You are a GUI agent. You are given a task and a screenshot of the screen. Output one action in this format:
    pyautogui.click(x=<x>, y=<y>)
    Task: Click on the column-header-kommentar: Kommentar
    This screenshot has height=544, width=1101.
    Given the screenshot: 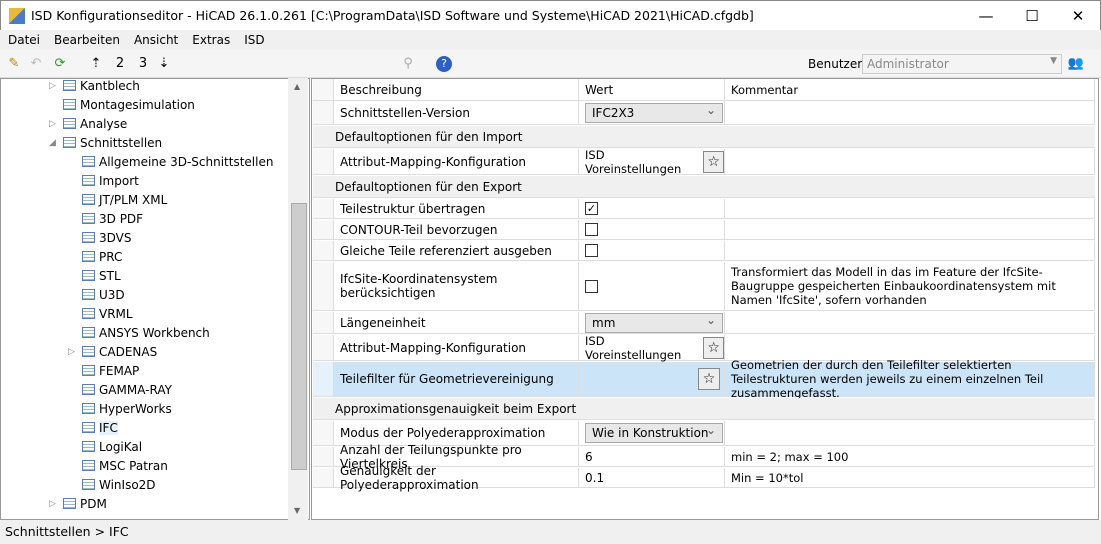 What is the action you would take?
    pyautogui.click(x=910, y=89)
    